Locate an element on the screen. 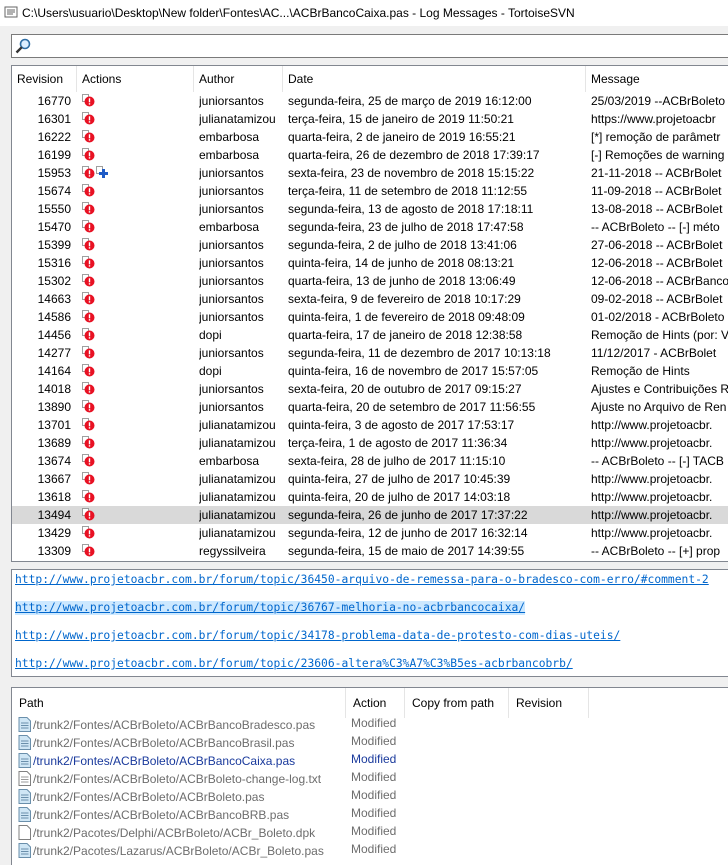 The image size is (728, 865). column-header-actions: Actions is located at coordinates (135, 79).